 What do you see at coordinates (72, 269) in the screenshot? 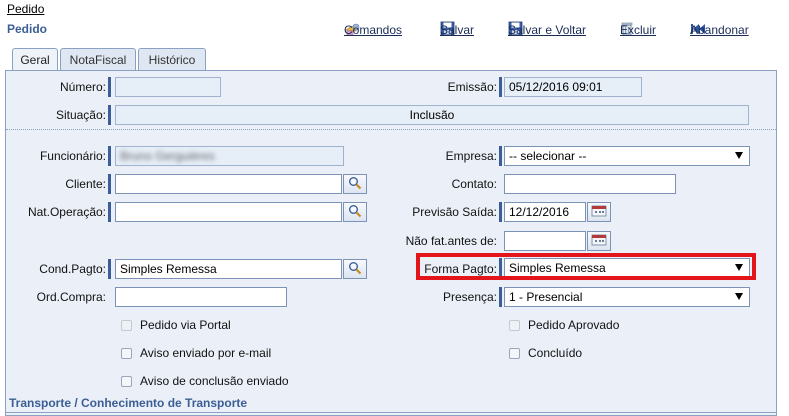
I see `condpagto-label: Cond.Pagto:` at bounding box center [72, 269].